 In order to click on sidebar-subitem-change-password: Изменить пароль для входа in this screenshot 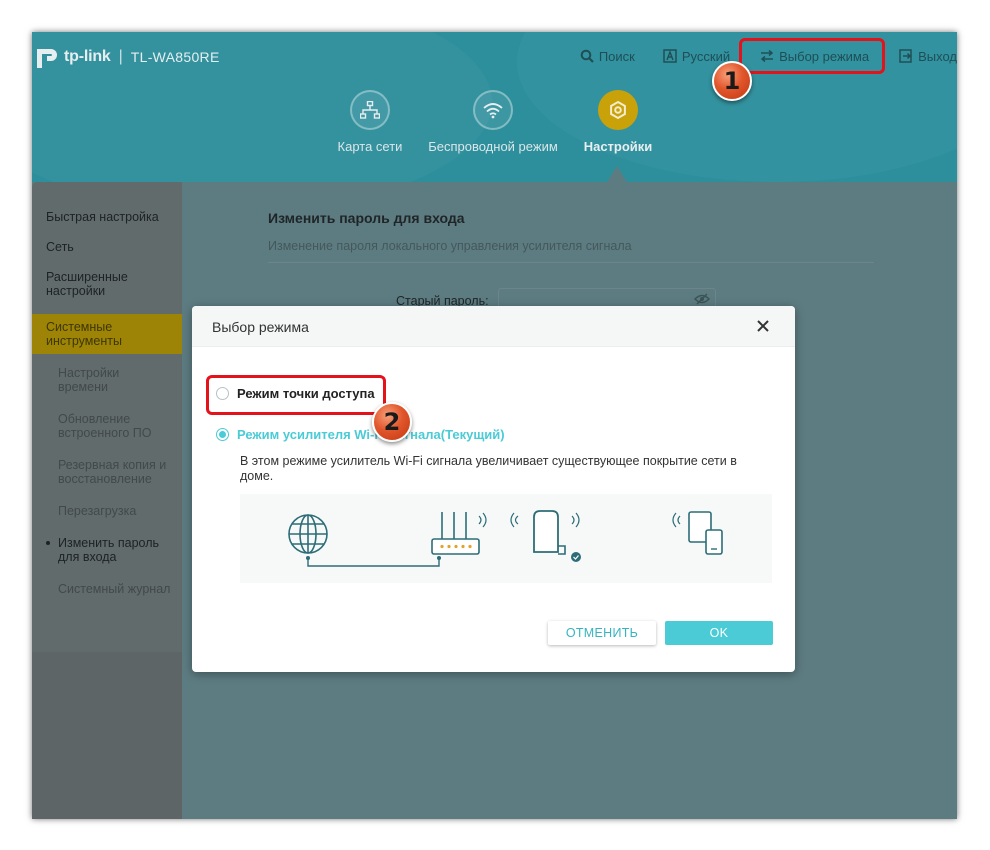, I will do `click(107, 550)`.